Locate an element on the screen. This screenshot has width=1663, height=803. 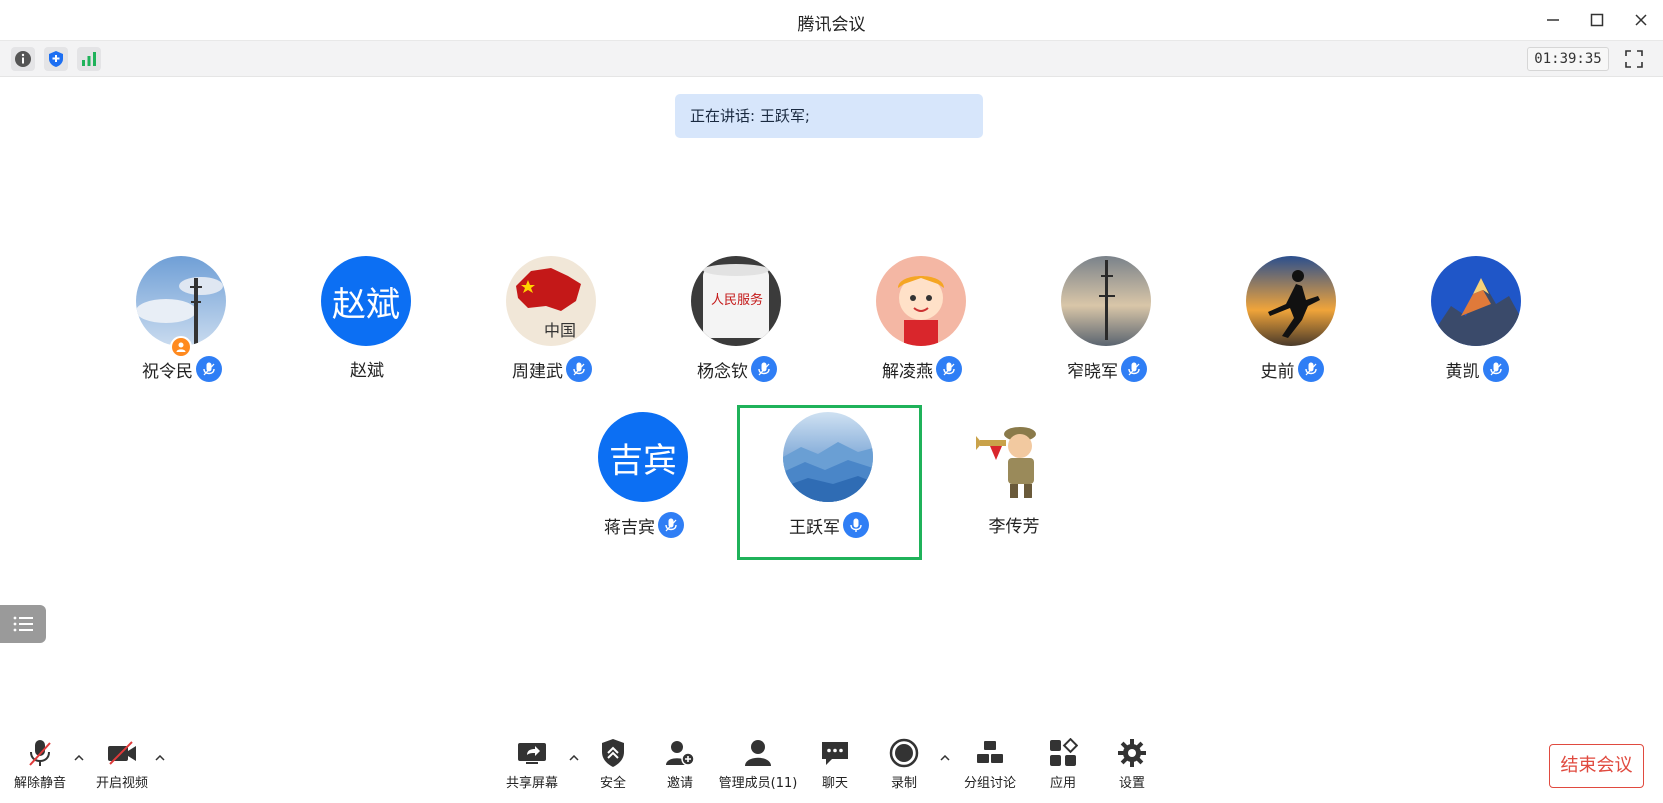
manage-members-label: 管理成员(11) is located at coordinates (758, 783).